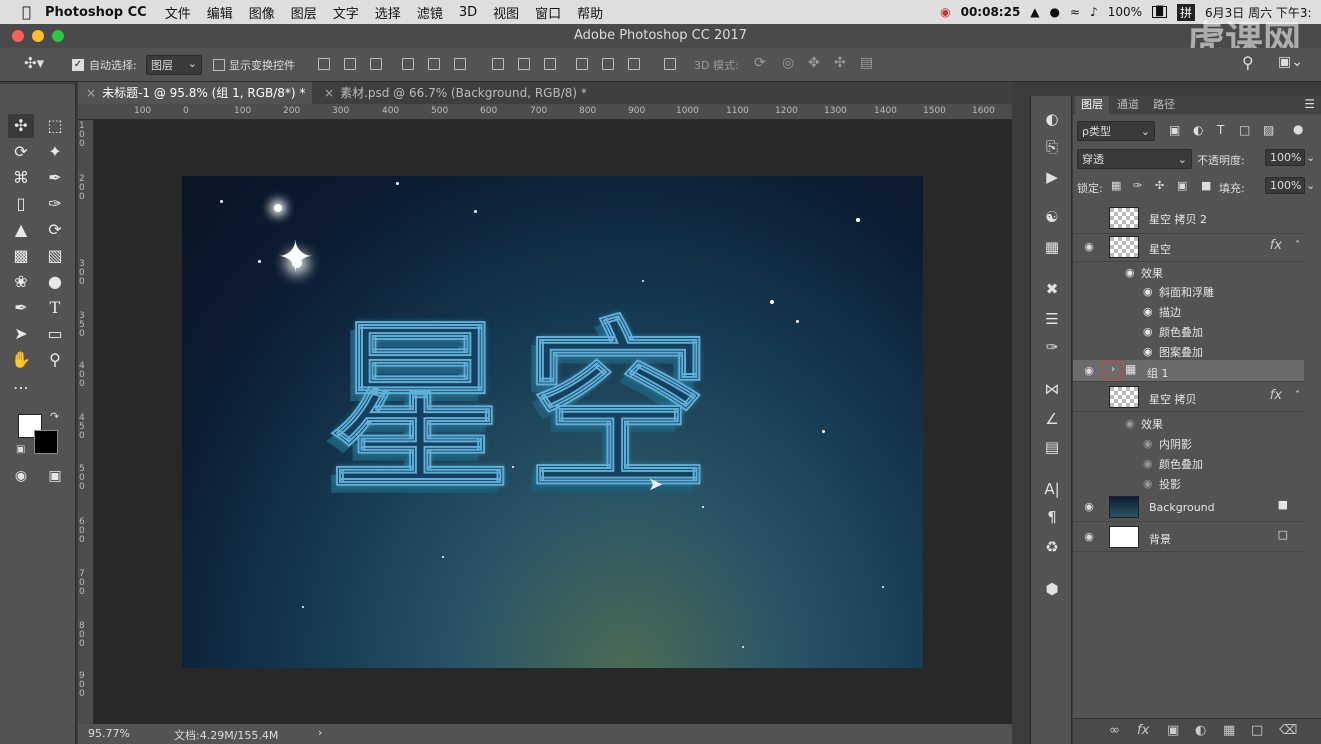 Image resolution: width=1321 pixels, height=744 pixels. What do you see at coordinates (55, 256) in the screenshot?
I see `gradient-icon: ▧` at bounding box center [55, 256].